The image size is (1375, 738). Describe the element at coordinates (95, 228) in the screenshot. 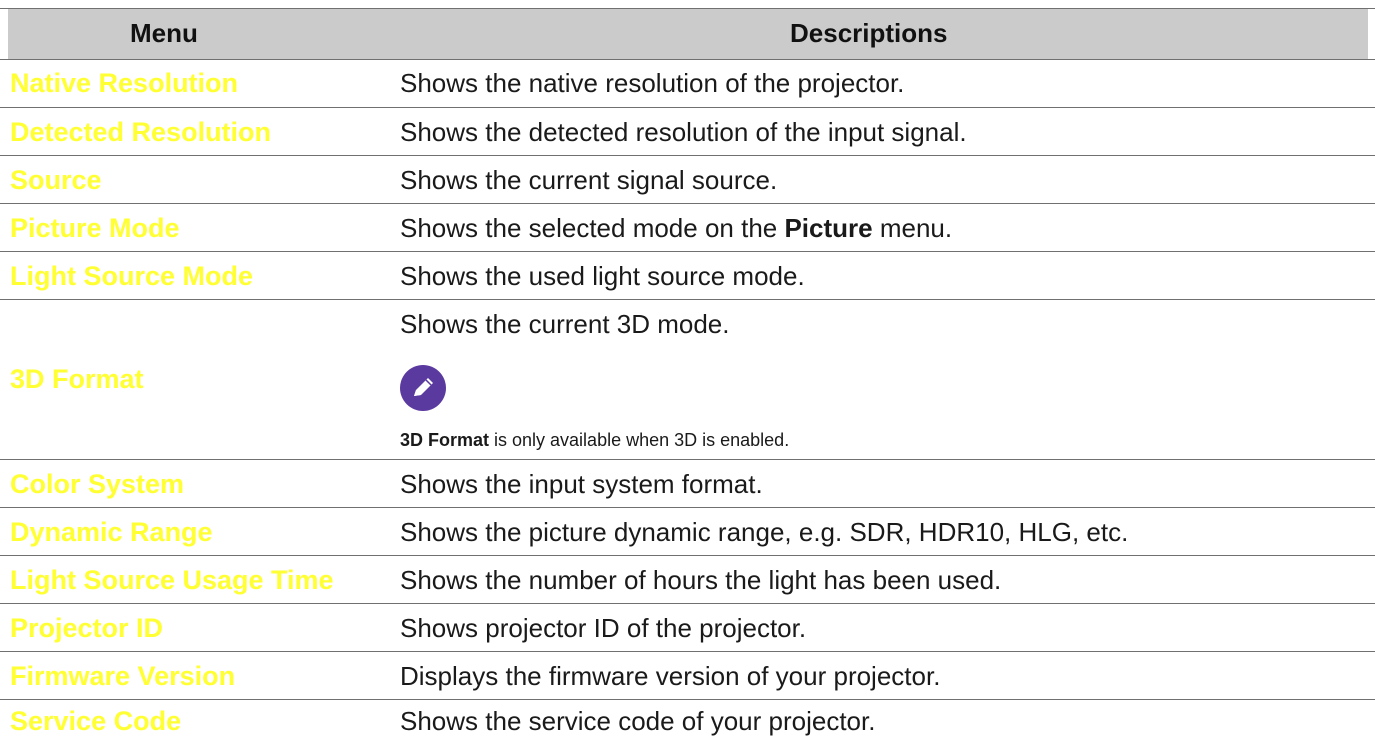

I see `row-menu-picture-mode: Picture Mode` at that location.